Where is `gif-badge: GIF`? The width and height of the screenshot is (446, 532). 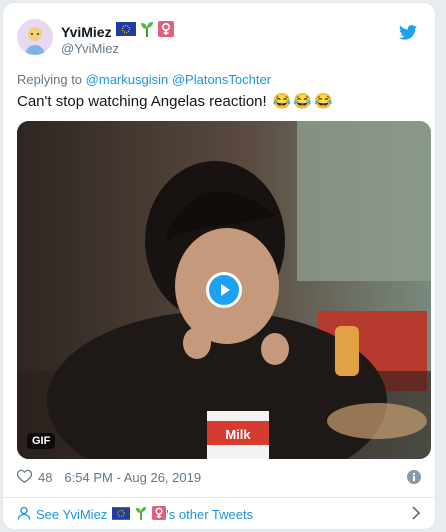 gif-badge: GIF is located at coordinates (41, 441).